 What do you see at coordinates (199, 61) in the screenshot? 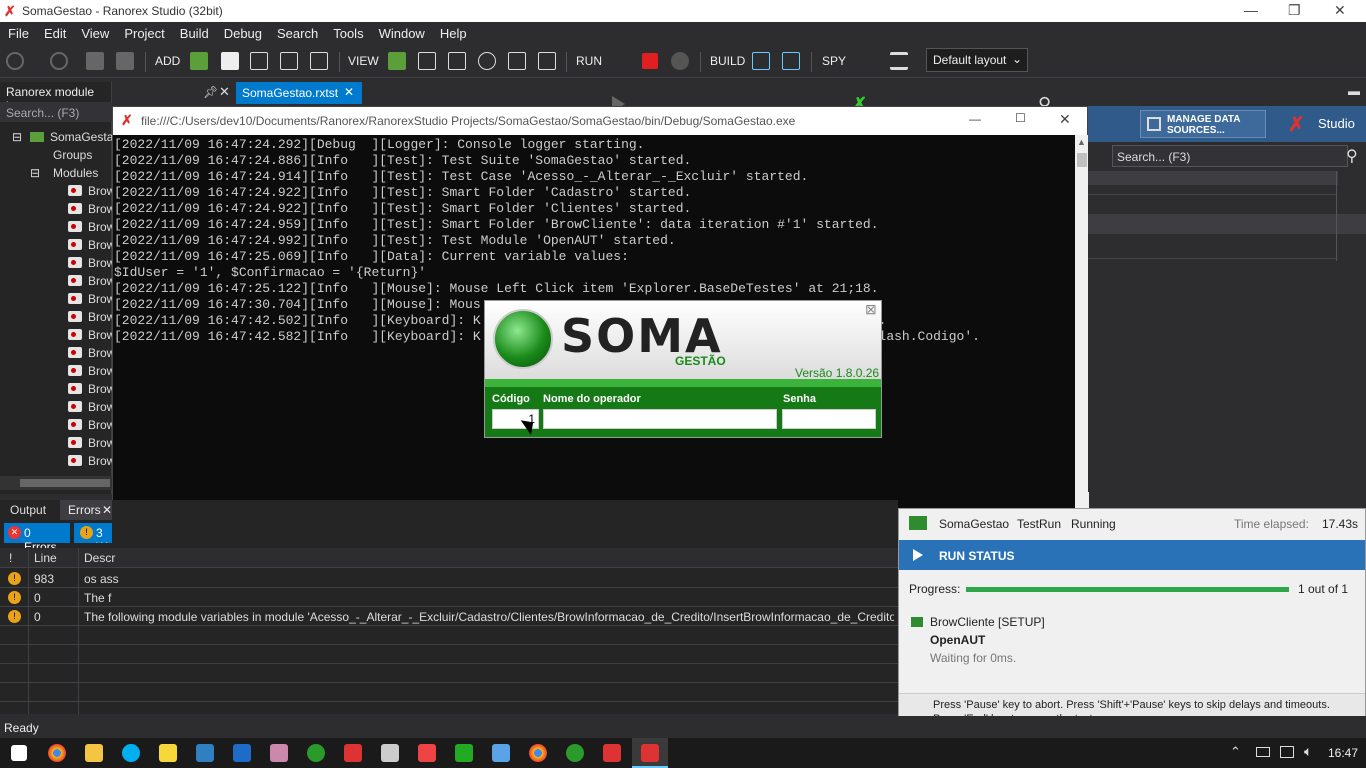
I see `add-folder-icon` at bounding box center [199, 61].